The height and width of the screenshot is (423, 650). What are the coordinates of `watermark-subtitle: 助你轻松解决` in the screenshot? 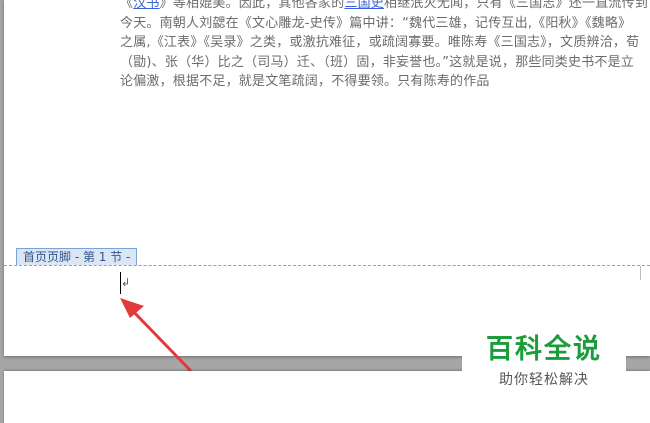 It's located at (544, 380).